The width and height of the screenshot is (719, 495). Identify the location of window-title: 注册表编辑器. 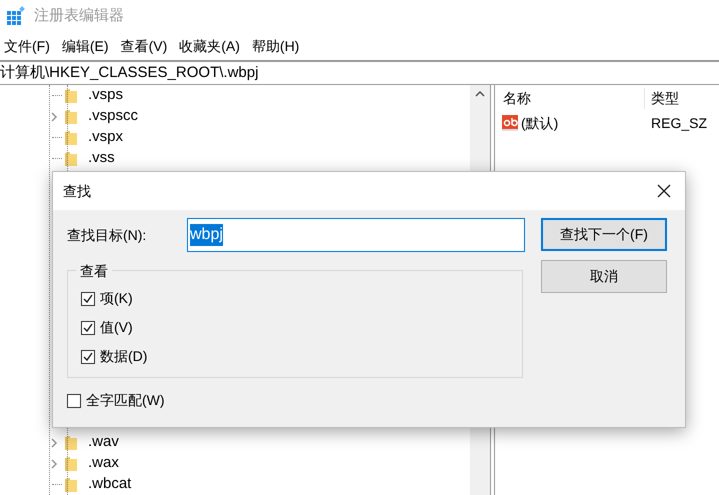
(79, 16).